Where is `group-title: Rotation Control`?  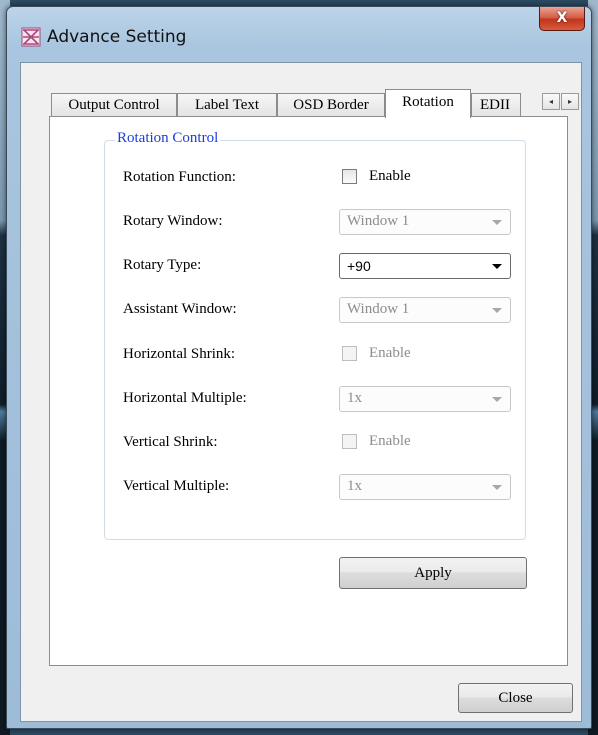
group-title: Rotation Control is located at coordinates (168, 138).